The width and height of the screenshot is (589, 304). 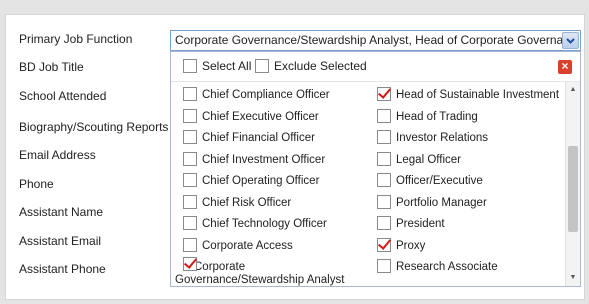 I want to click on option-proxy: Proxy, so click(x=401, y=245).